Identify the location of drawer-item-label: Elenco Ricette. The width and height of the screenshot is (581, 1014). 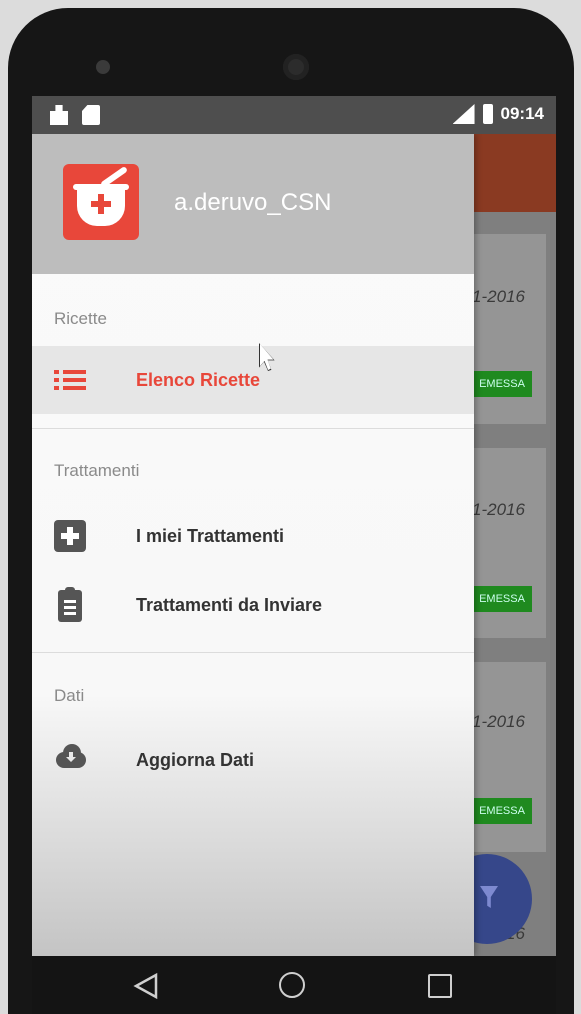
(198, 379).